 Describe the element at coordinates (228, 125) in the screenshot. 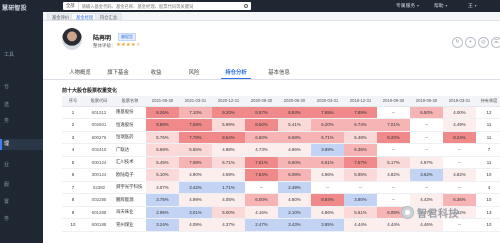

I see `weight-cell: 5.99%` at that location.